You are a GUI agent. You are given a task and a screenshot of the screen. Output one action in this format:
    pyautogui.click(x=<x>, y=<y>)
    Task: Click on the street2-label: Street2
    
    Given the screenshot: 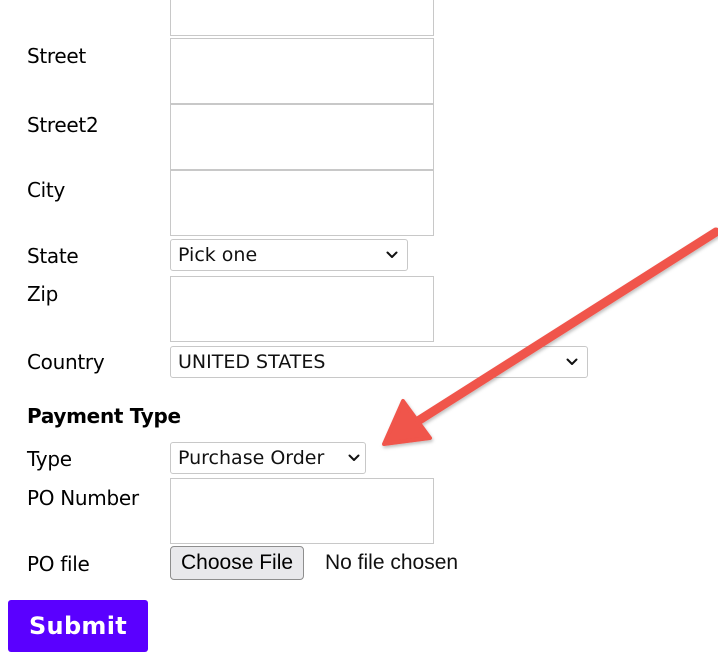 What is the action you would take?
    pyautogui.click(x=63, y=125)
    